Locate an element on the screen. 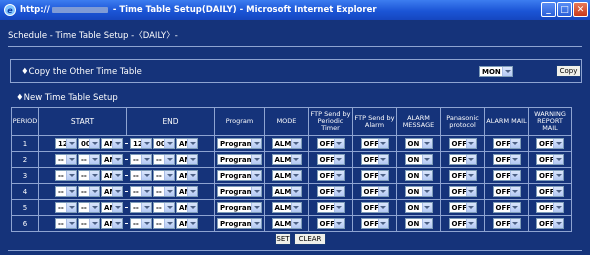 The height and width of the screenshot is (255, 590). end-minute-select: 00 is located at coordinates (164, 143).